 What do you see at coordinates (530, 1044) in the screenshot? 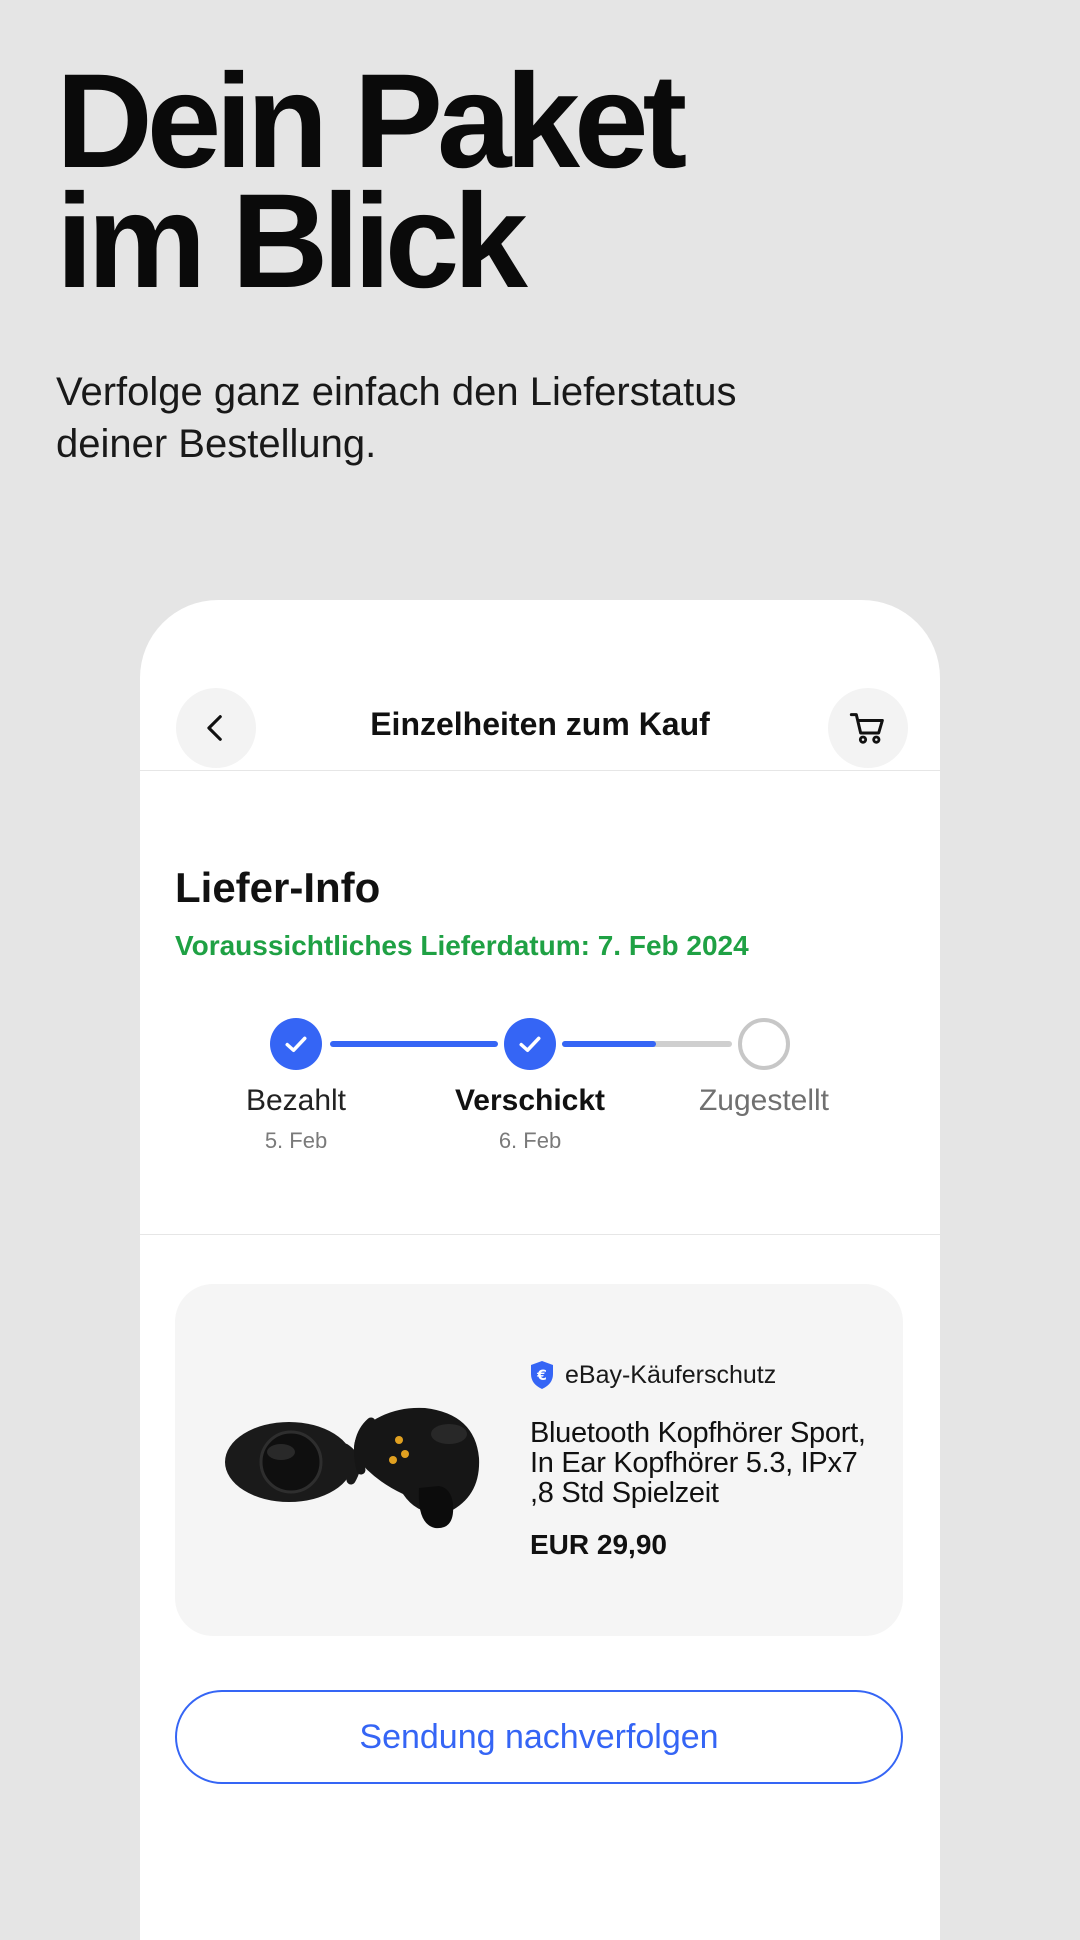
I see `step-shipped-check-icon` at bounding box center [530, 1044].